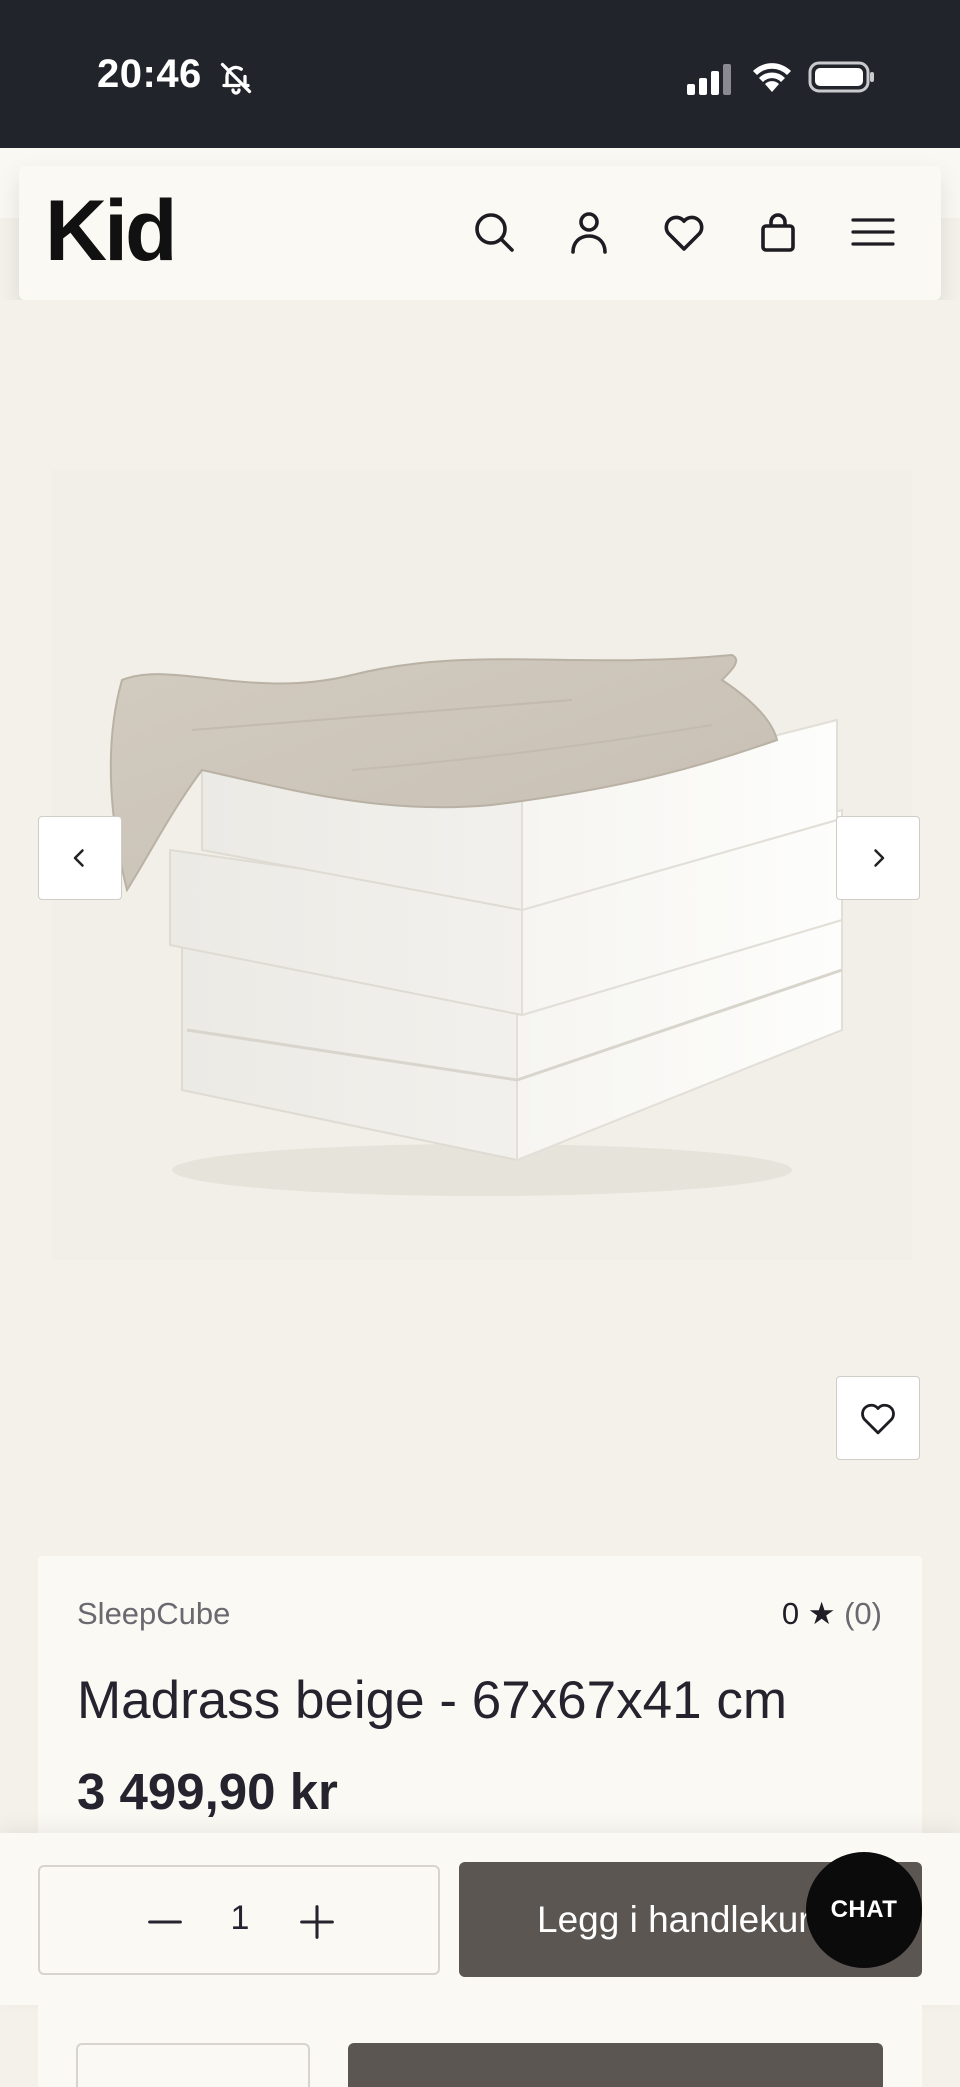 This screenshot has height=2087, width=960. Describe the element at coordinates (153, 1614) in the screenshot. I see `product-brand: SleepCube` at that location.